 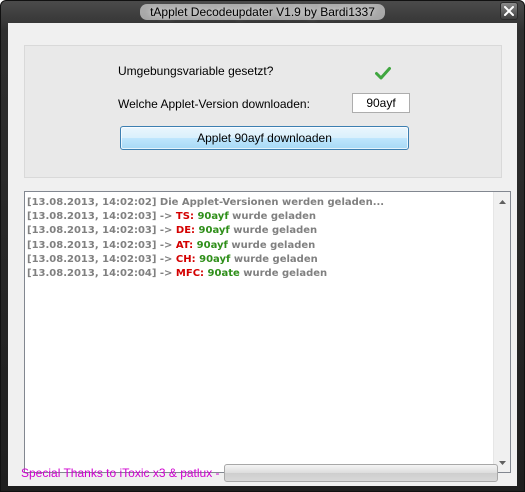 I want to click on log-region: CH:, so click(x=185, y=259).